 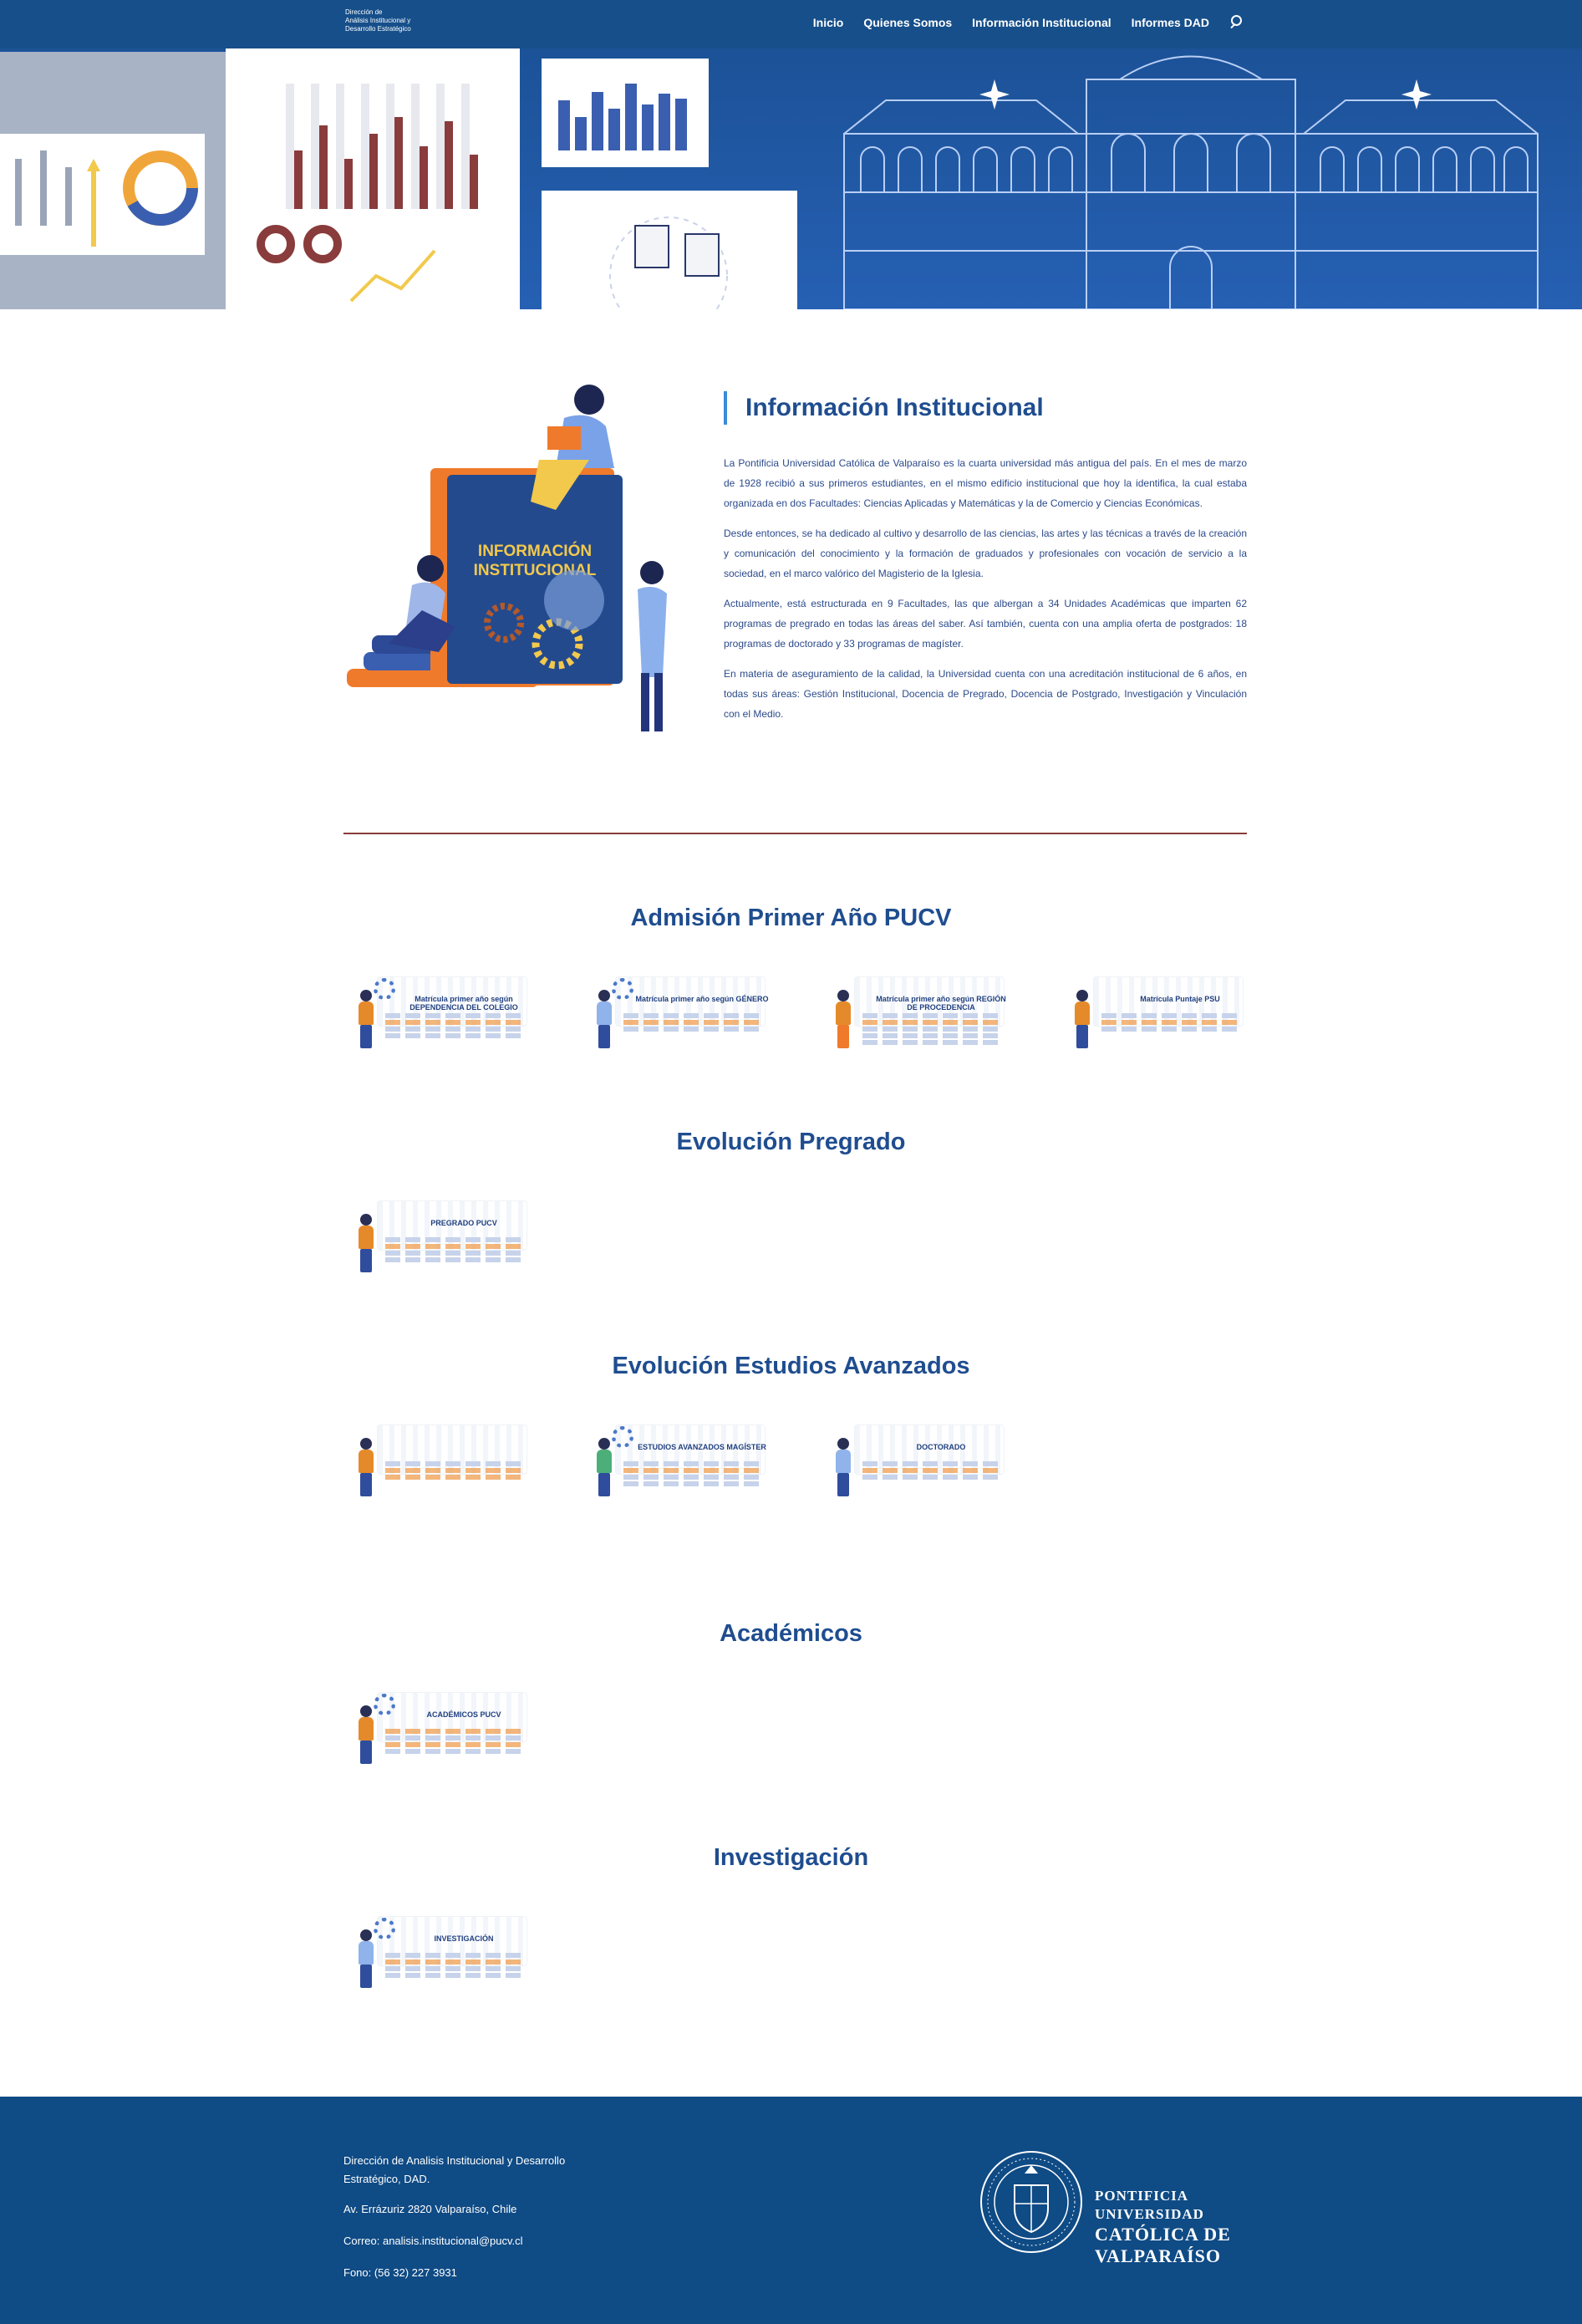 I want to click on nav-quienes-somos: Quienes Somos, so click(x=907, y=22).